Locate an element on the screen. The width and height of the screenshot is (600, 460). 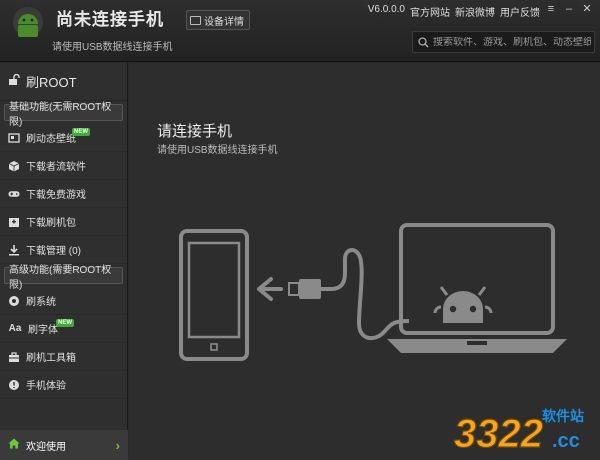
sidebar-item-label: 刷字体 is located at coordinates (43, 330).